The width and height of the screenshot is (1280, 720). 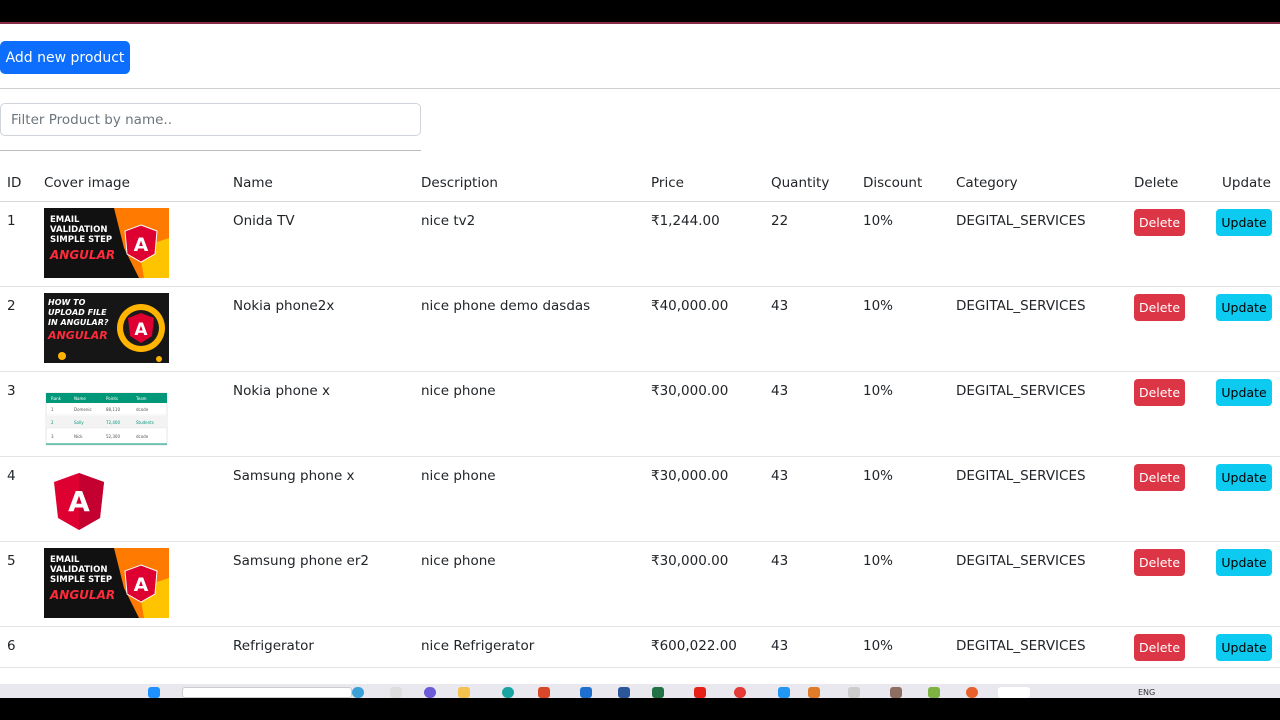 I want to click on youtube-icon, so click(x=700, y=692).